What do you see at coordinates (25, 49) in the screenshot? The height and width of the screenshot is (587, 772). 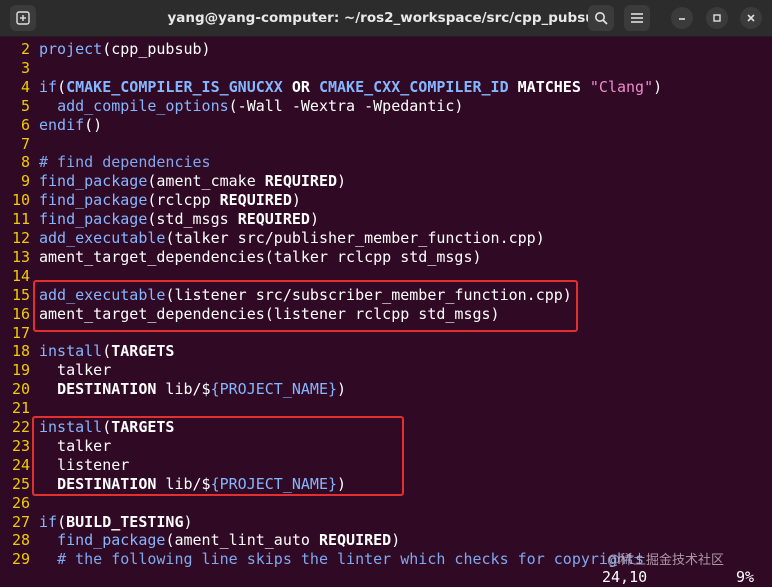 I see `line-number: 2` at bounding box center [25, 49].